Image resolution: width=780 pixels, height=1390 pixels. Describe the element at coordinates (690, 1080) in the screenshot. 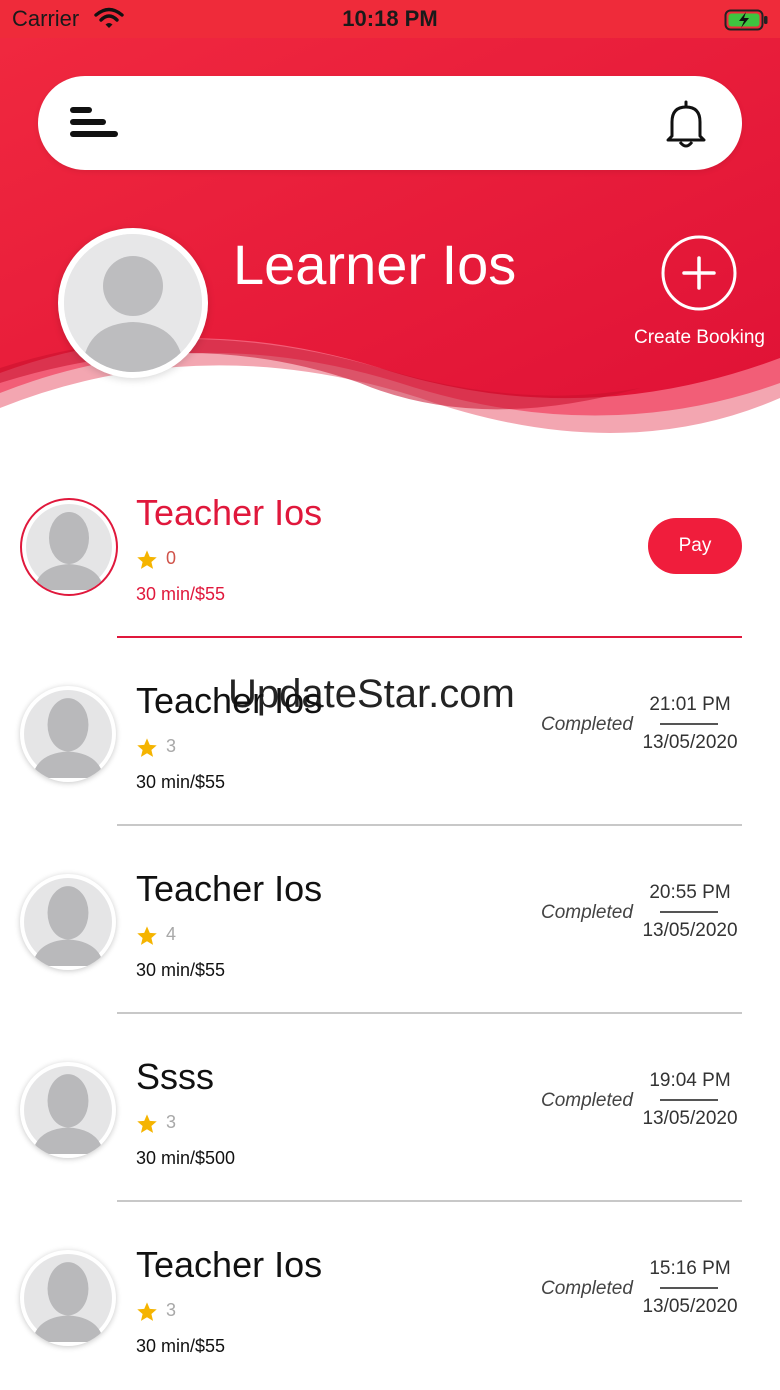

I see `booking-time: 19:04 PM` at that location.